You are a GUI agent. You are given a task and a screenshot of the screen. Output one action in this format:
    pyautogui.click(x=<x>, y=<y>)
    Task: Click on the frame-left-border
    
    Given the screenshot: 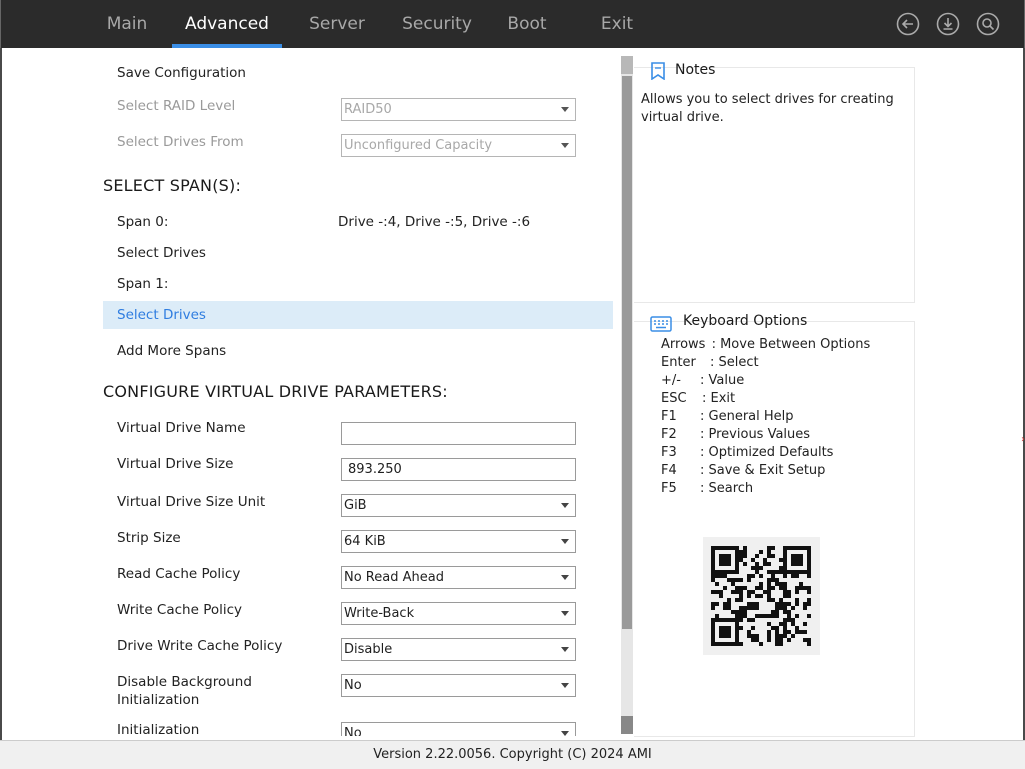 What is the action you would take?
    pyautogui.click(x=1, y=394)
    